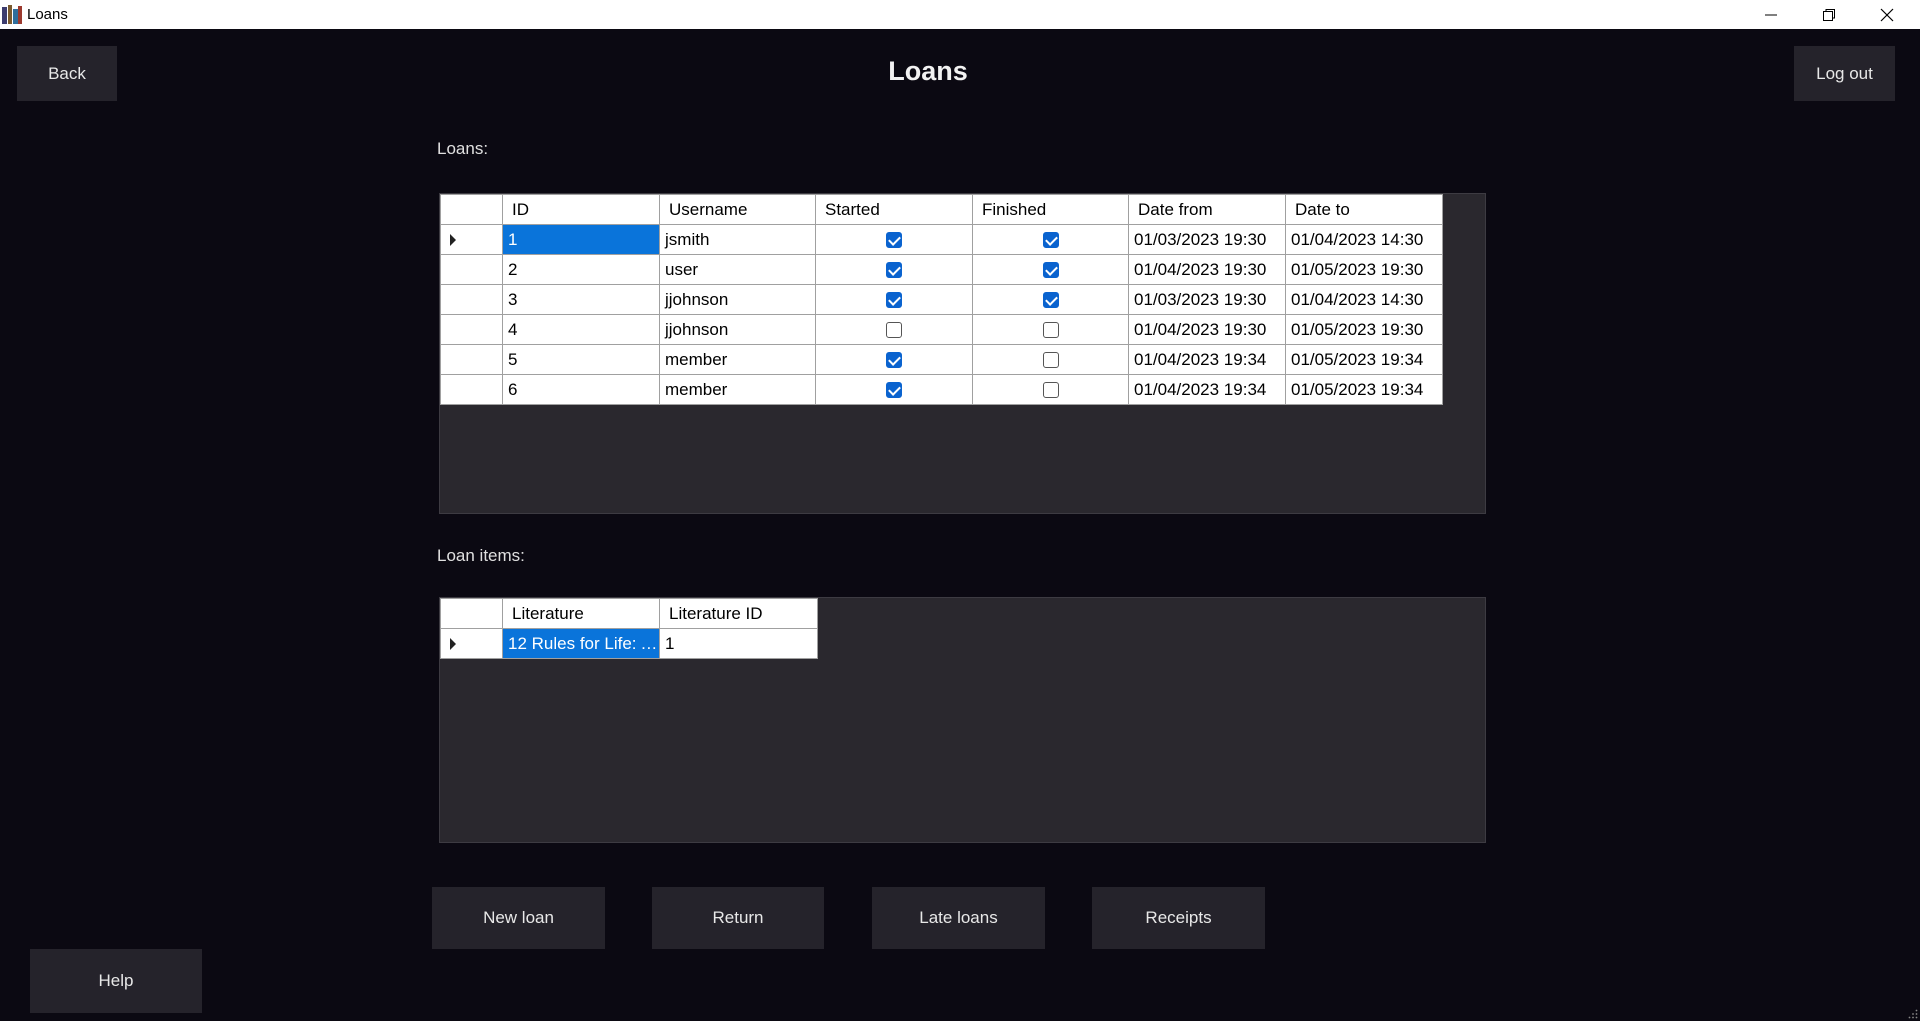  What do you see at coordinates (737, 209) in the screenshot?
I see `column-header-username: Username` at bounding box center [737, 209].